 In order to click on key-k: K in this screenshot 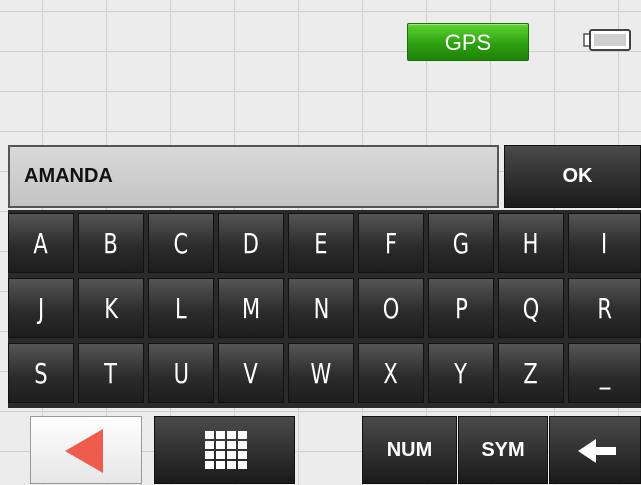, I will do `click(111, 308)`.